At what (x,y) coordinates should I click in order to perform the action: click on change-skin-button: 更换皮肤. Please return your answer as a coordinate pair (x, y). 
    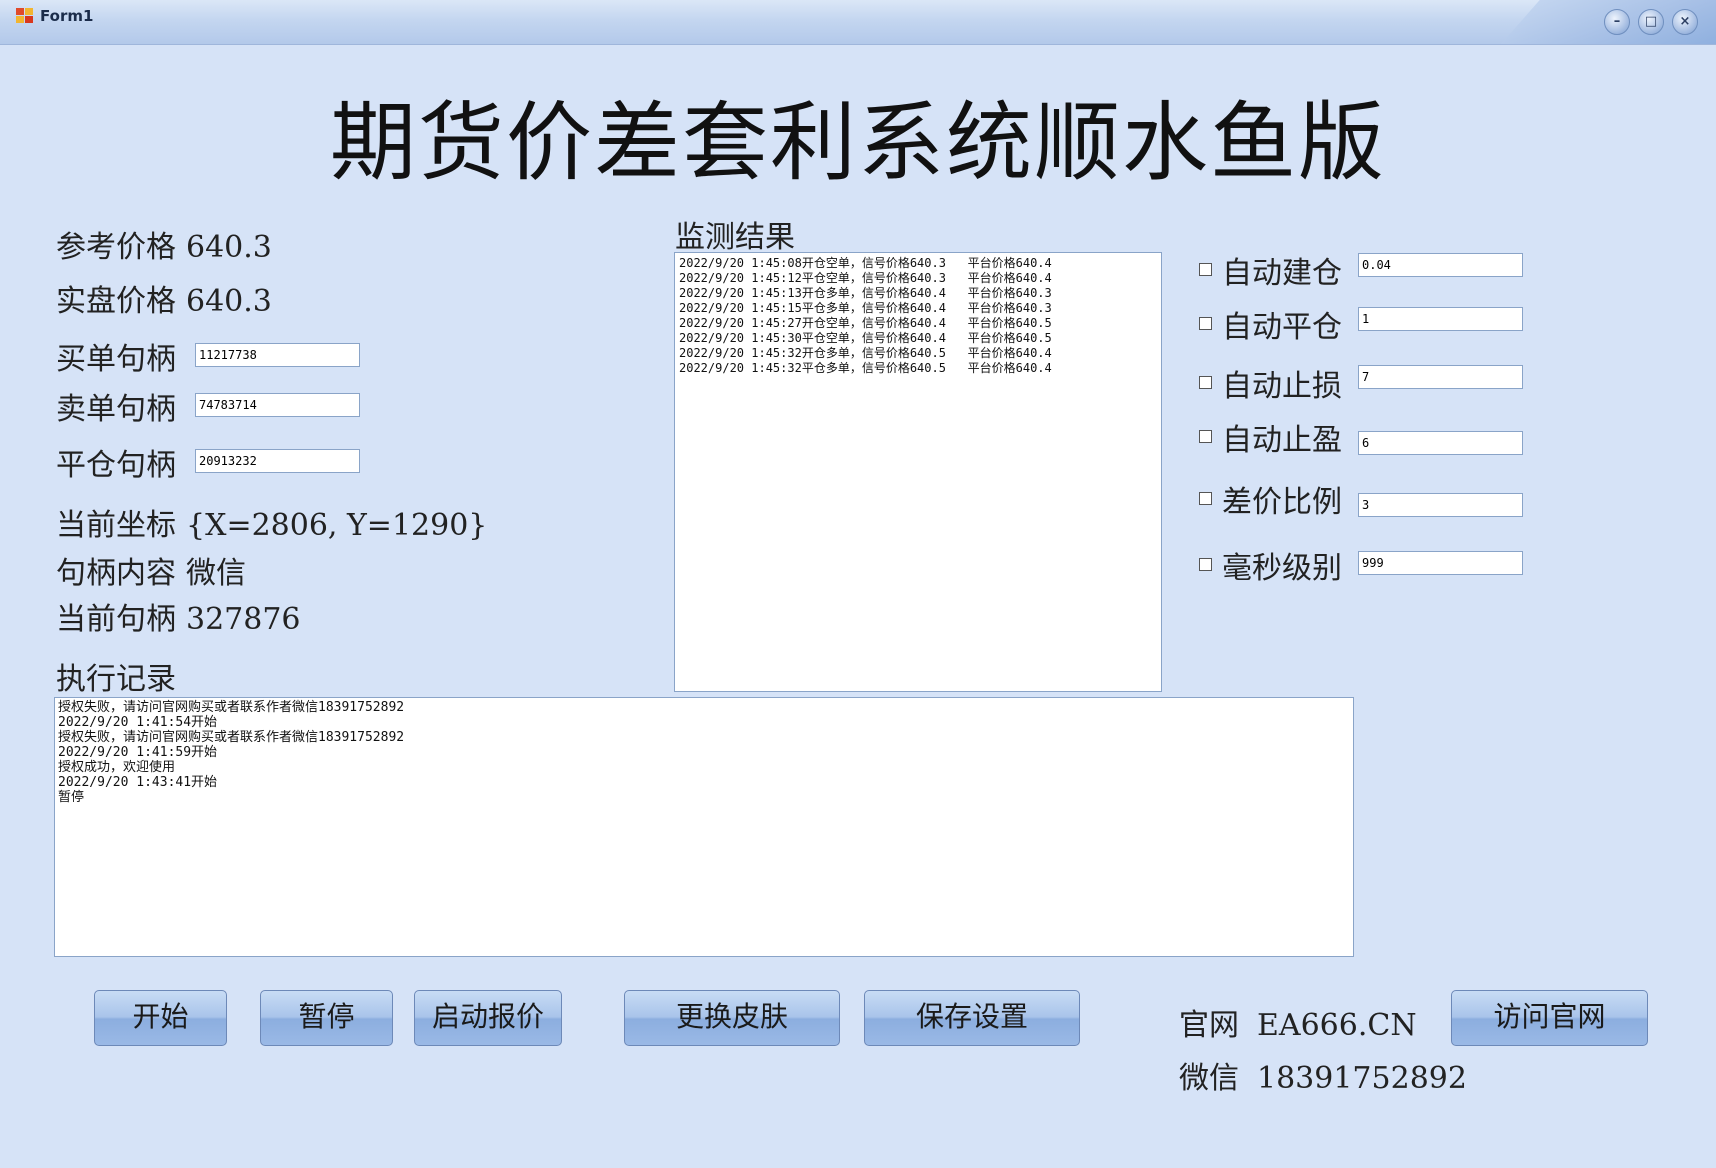
    Looking at the image, I should click on (732, 1018).